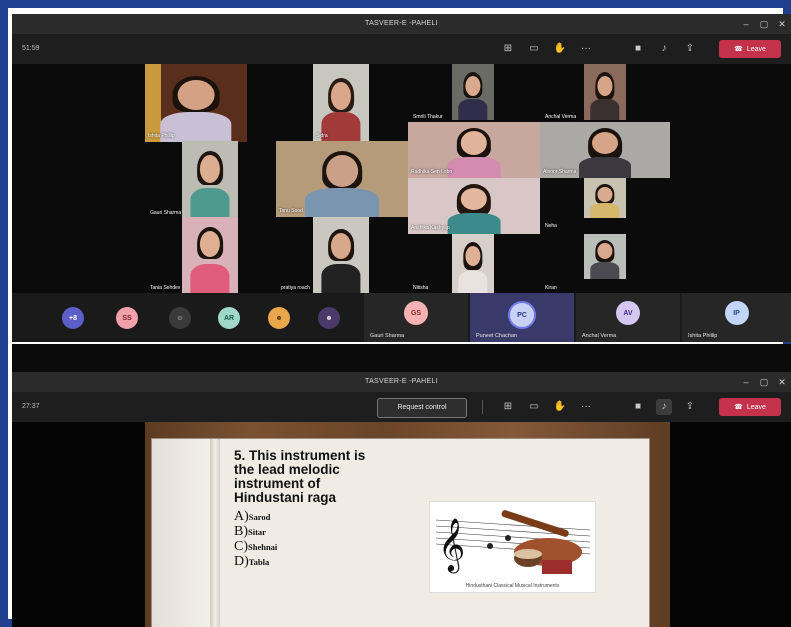 This screenshot has width=791, height=627. I want to click on participant-name-row: Smriti Thakur, so click(440, 116).